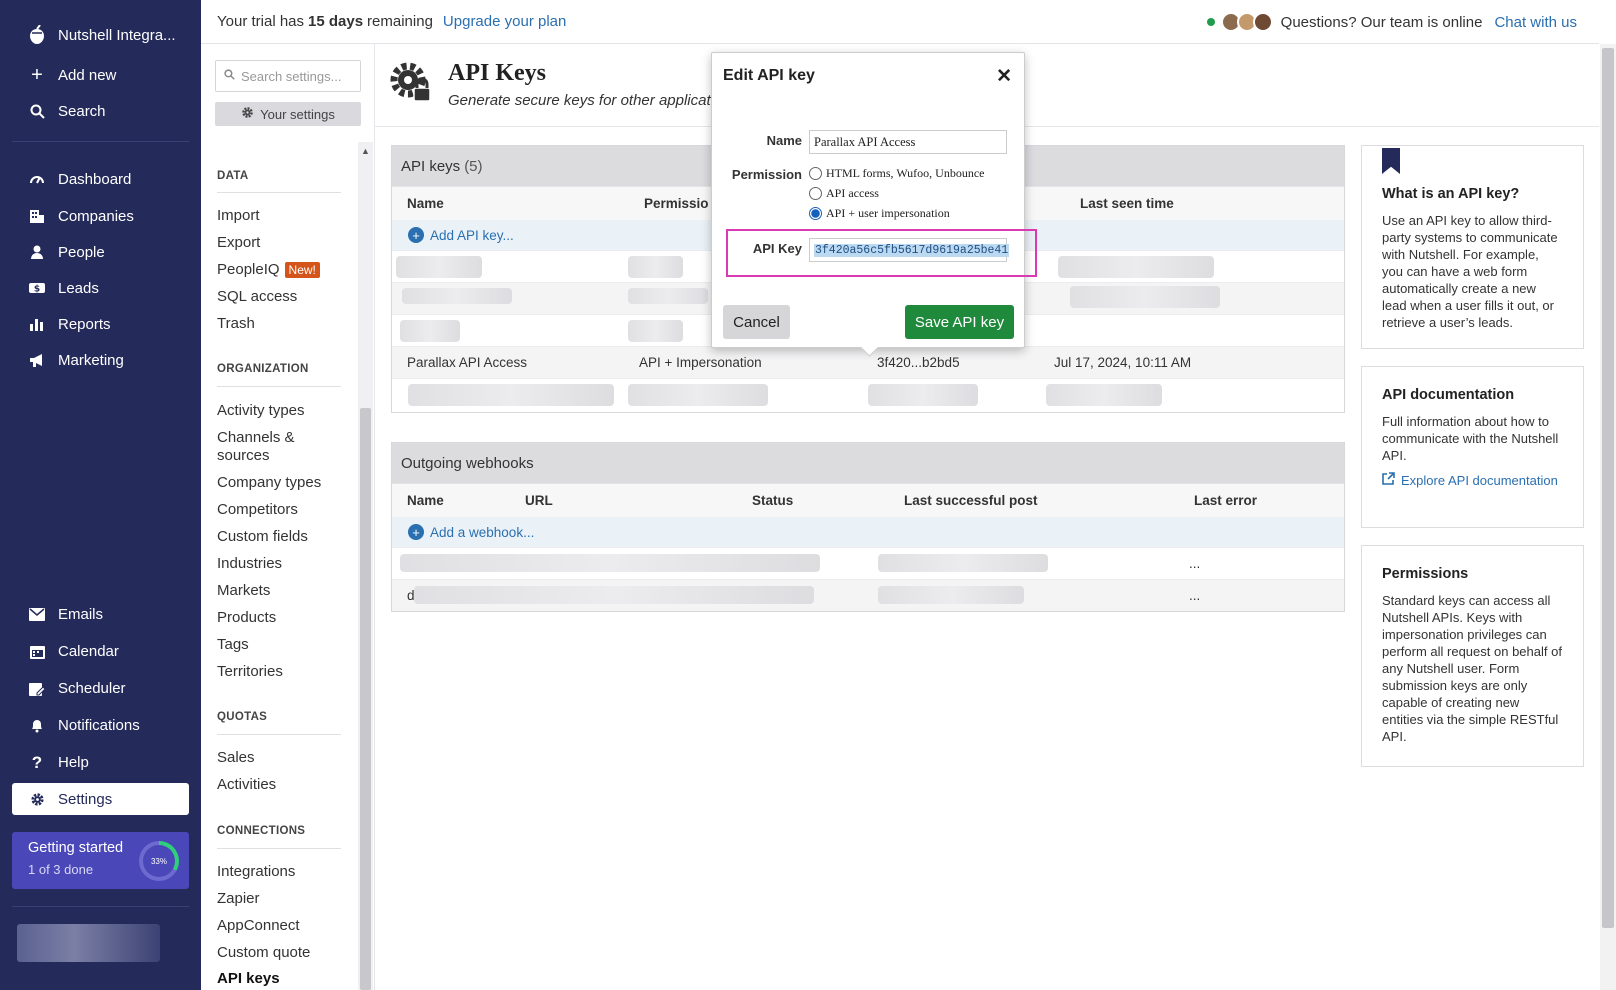 The image size is (1616, 990). What do you see at coordinates (233, 644) in the screenshot?
I see `settings-item-tags: Tags` at bounding box center [233, 644].